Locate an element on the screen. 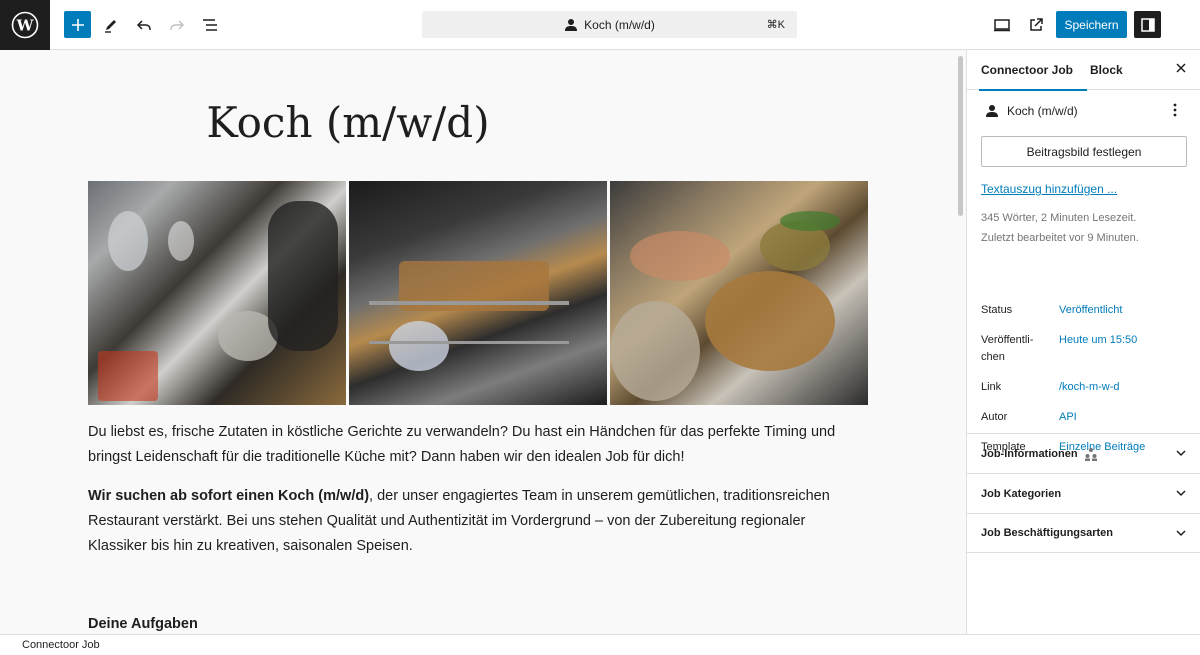 This screenshot has width=1200, height=655. view-button is located at coordinates (1002, 25).